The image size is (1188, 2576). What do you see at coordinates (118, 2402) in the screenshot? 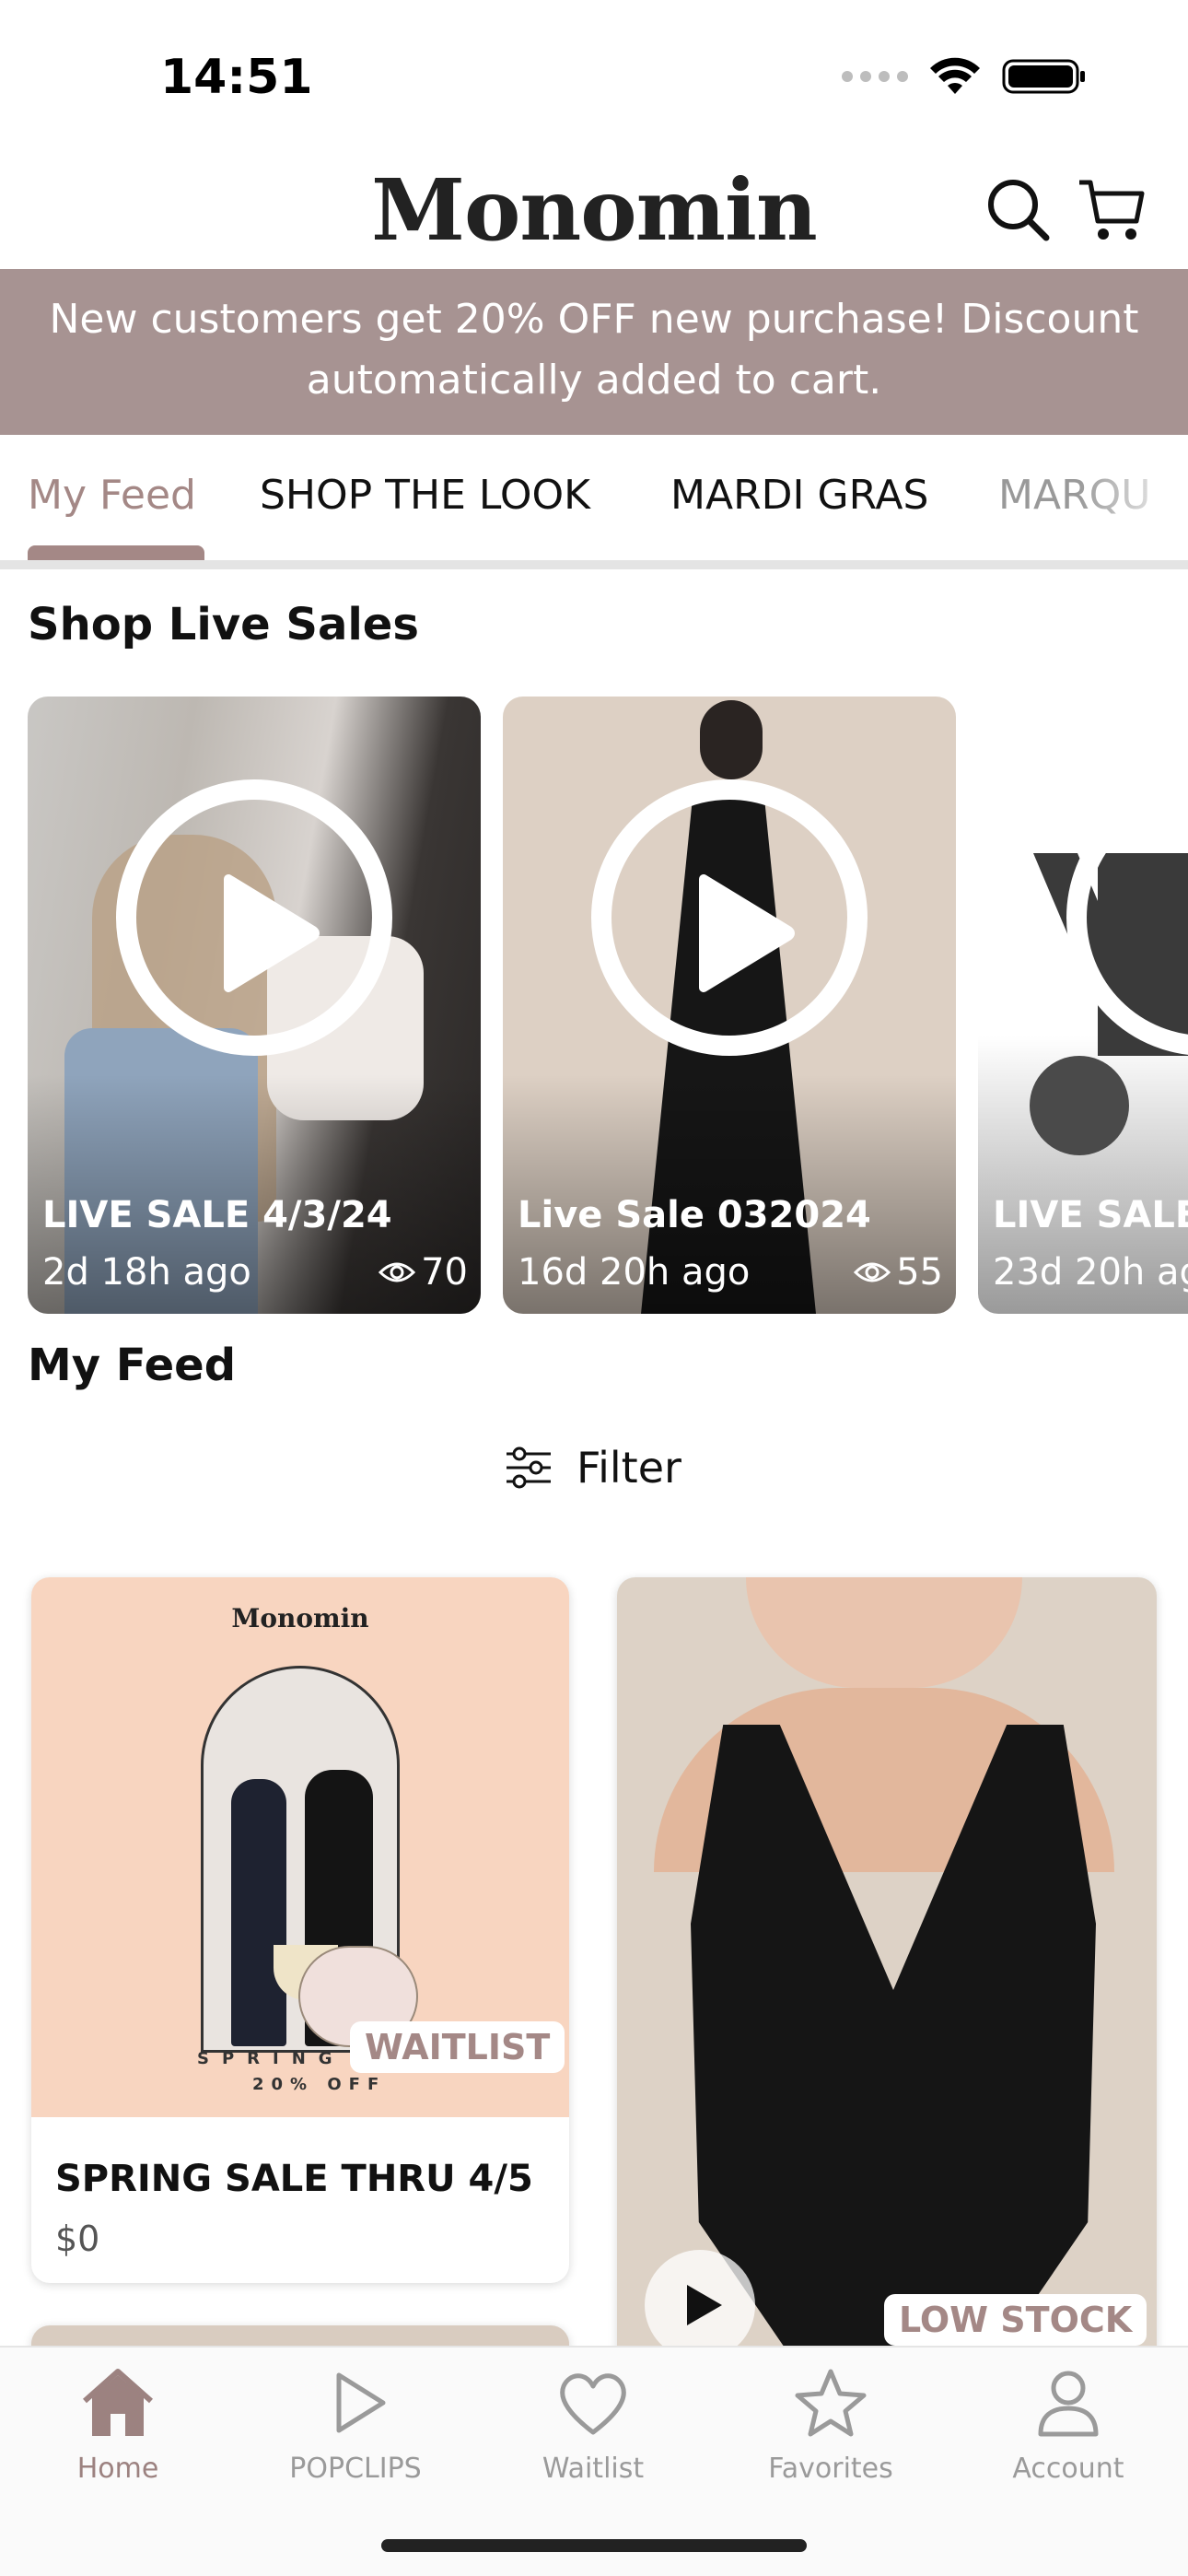
I see `home-icon` at bounding box center [118, 2402].